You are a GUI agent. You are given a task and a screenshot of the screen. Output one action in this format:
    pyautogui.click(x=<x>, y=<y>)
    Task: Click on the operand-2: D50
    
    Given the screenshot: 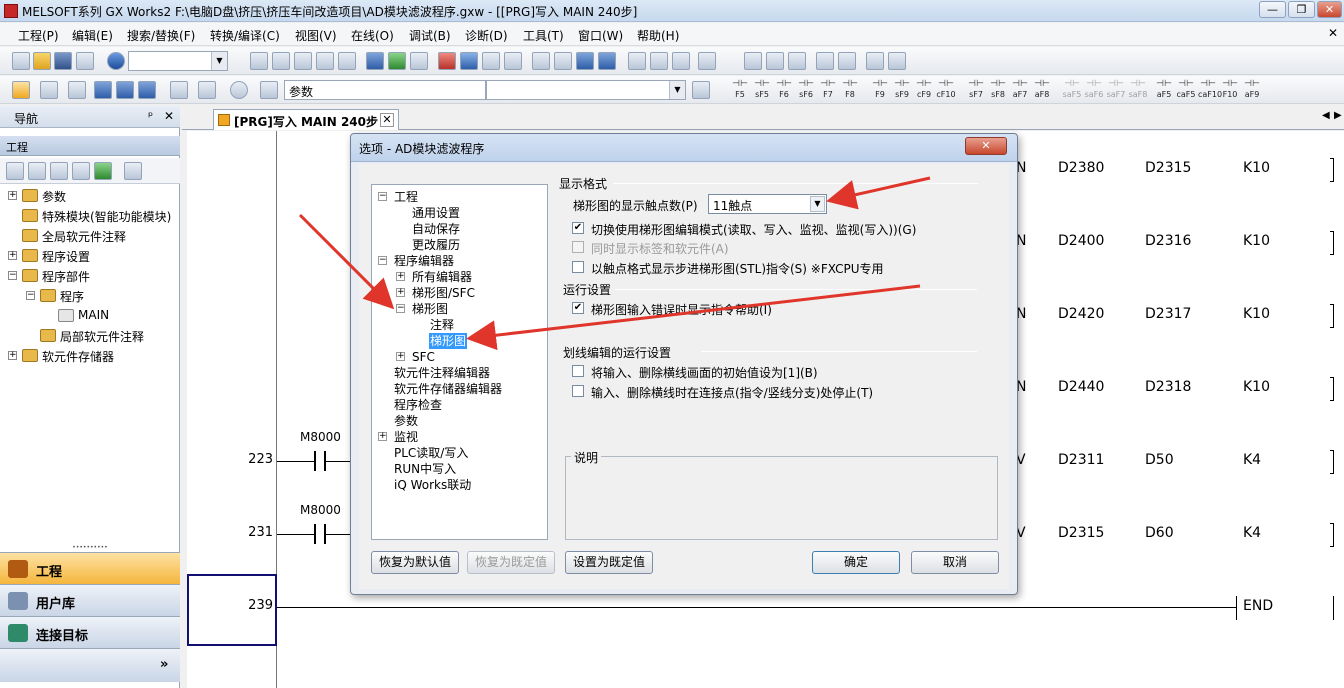 What is the action you would take?
    pyautogui.click(x=1159, y=460)
    